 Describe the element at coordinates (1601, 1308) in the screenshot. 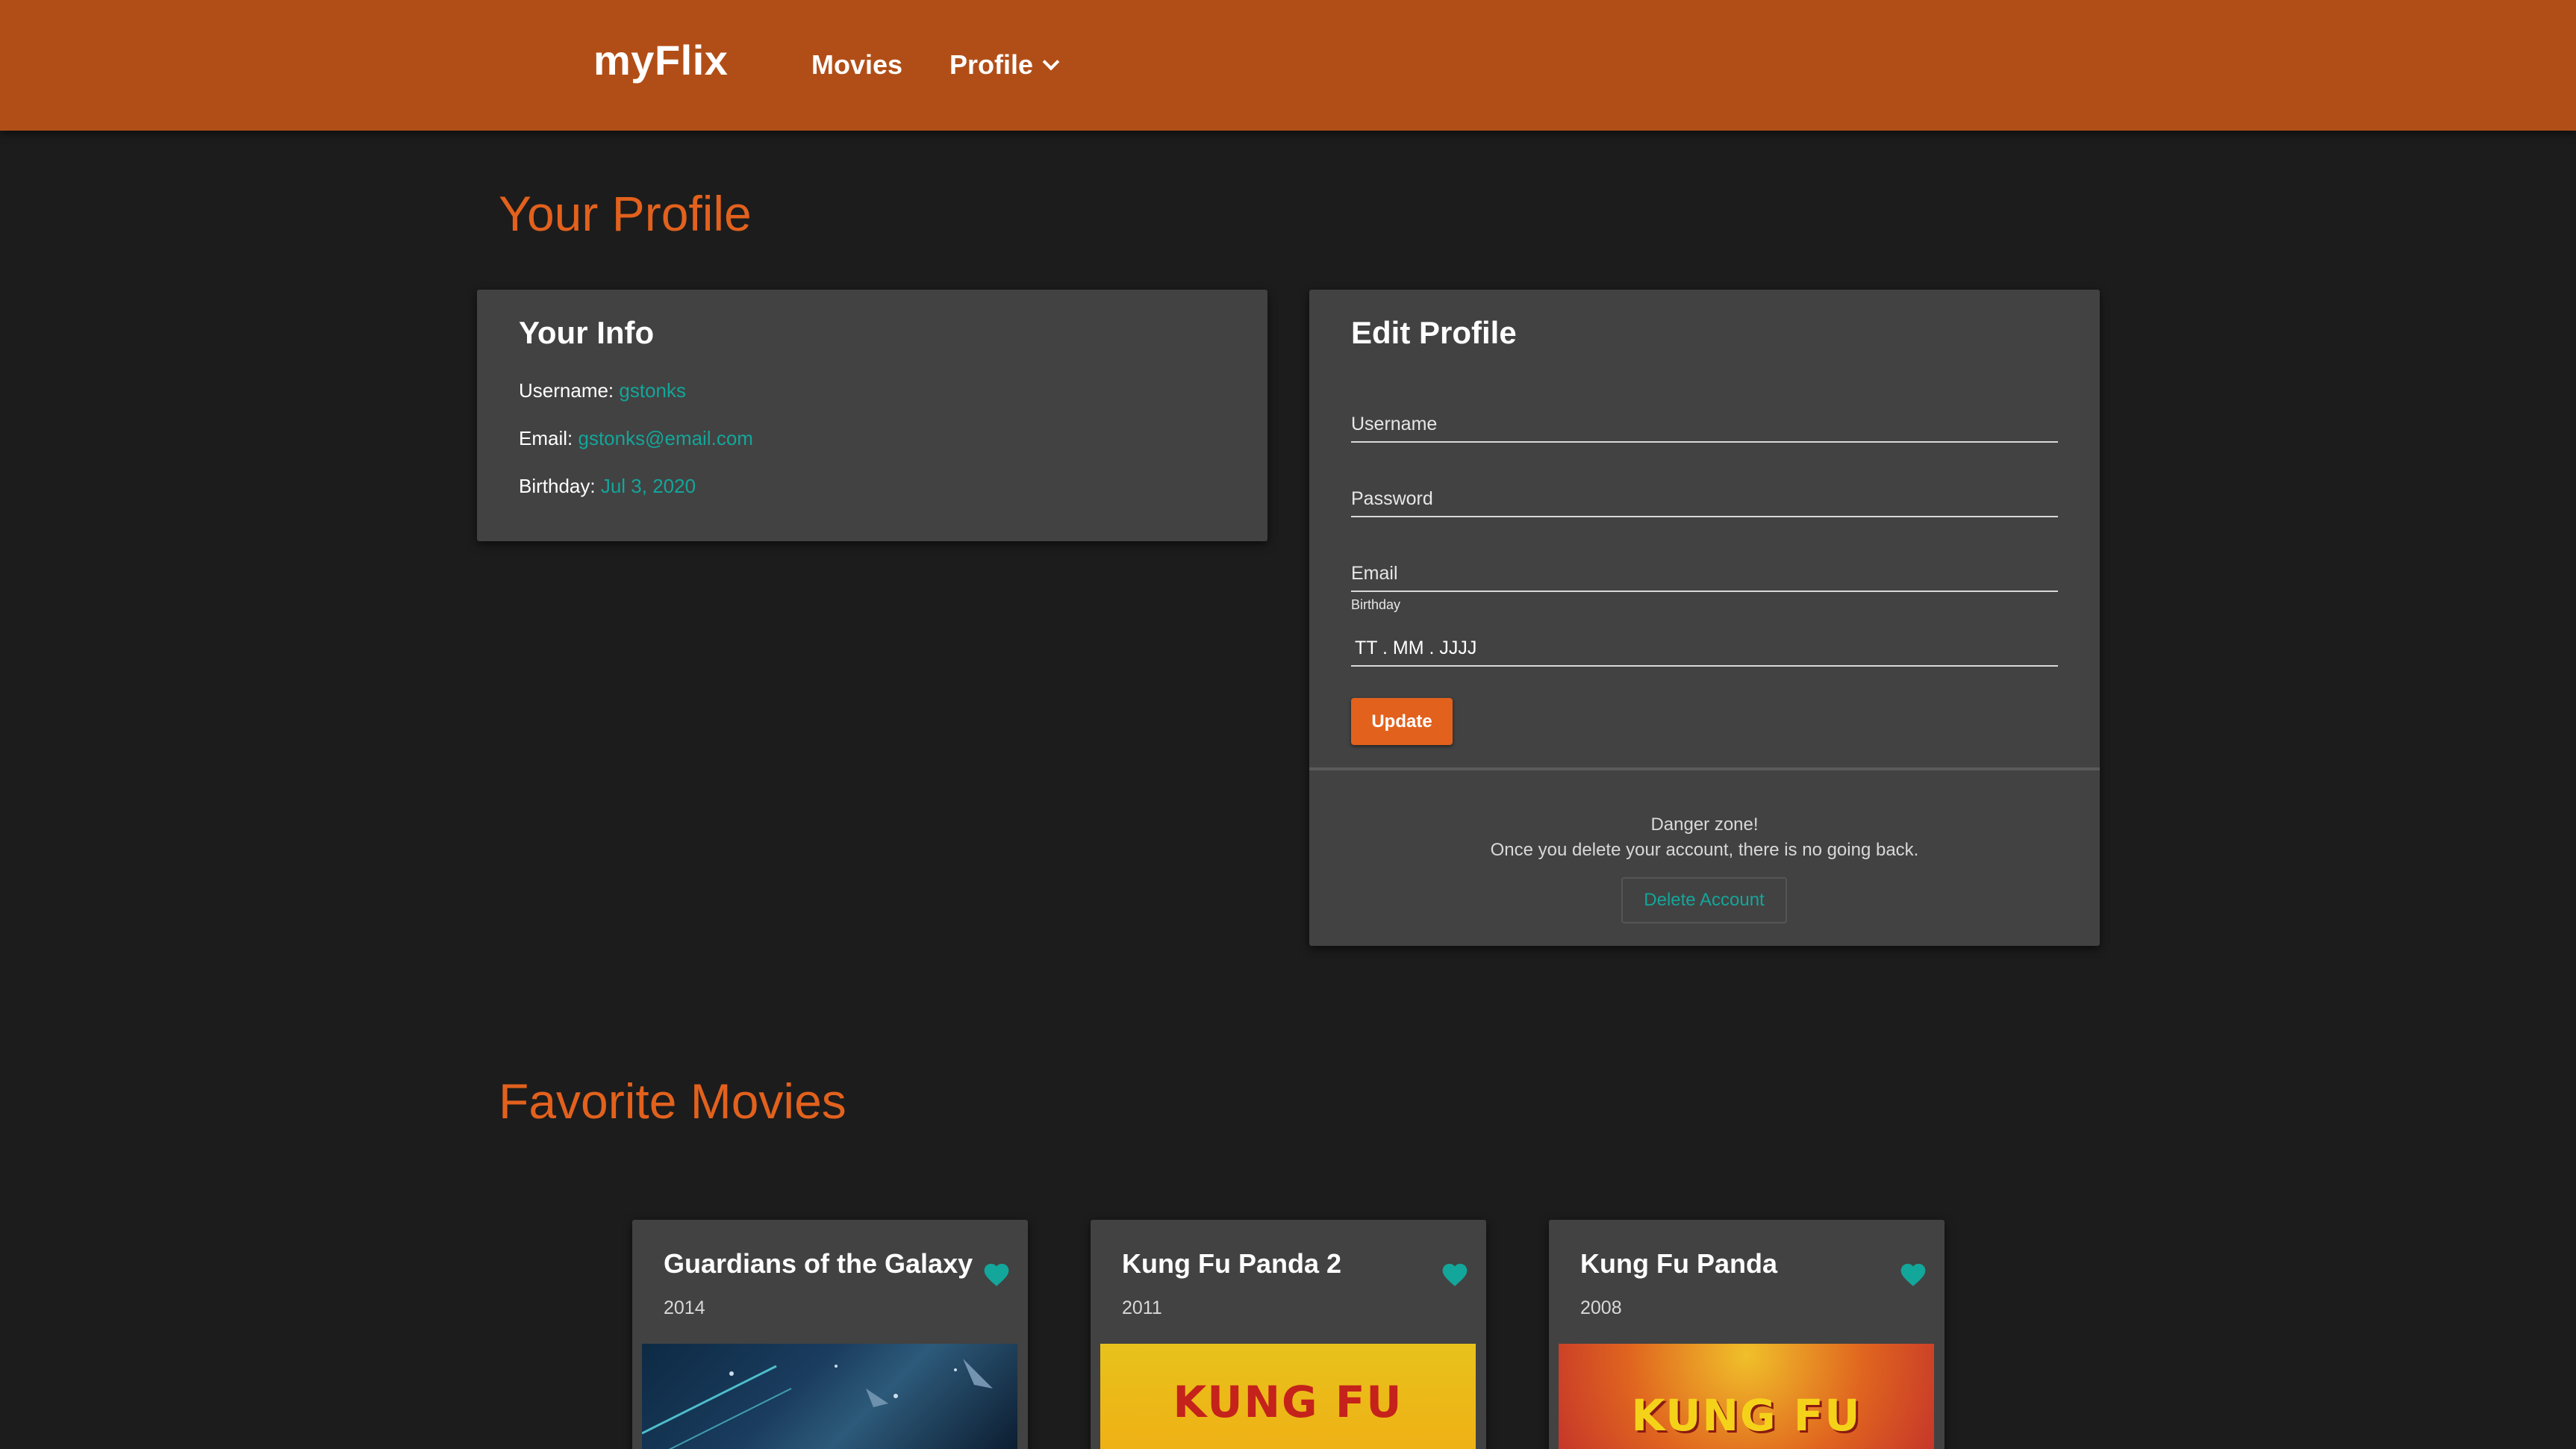

I see `movie-year: 2008` at that location.